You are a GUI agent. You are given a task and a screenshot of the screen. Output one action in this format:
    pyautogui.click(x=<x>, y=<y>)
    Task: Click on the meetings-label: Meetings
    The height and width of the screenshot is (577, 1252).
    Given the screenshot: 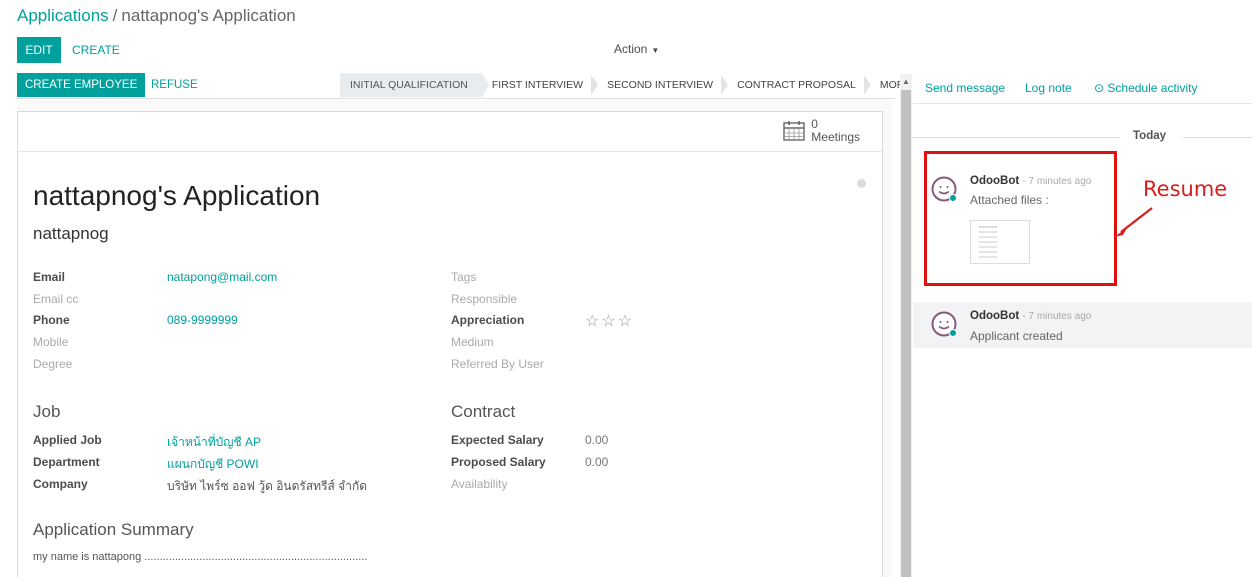 What is the action you would take?
    pyautogui.click(x=835, y=137)
    